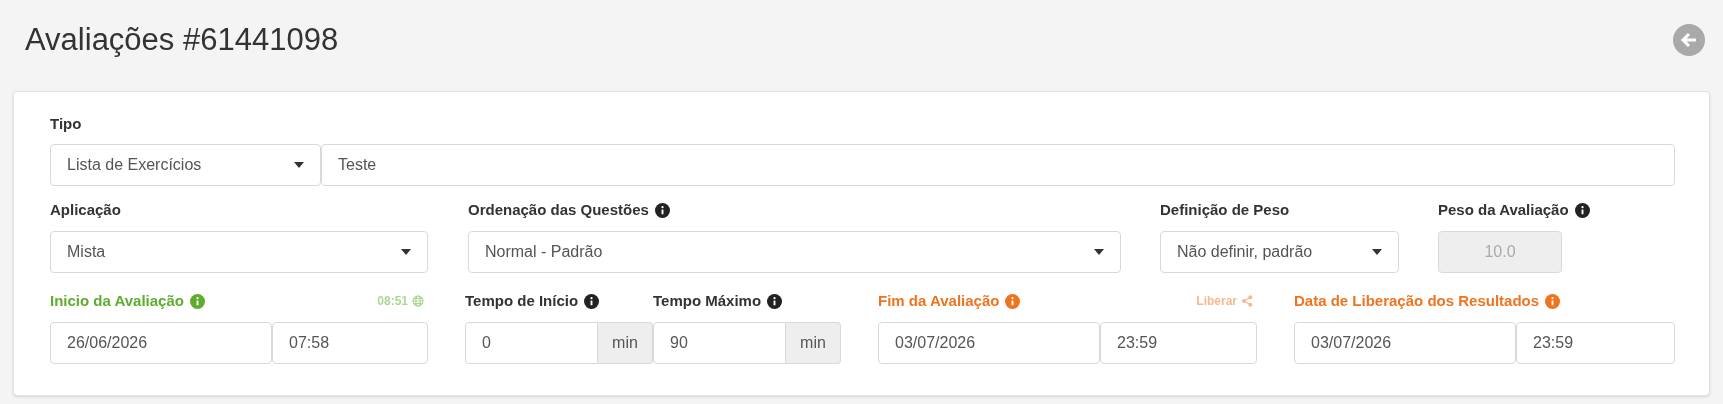 This screenshot has width=1723, height=404. Describe the element at coordinates (558, 209) in the screenshot. I see `field-label: Ordenação das Questões` at that location.